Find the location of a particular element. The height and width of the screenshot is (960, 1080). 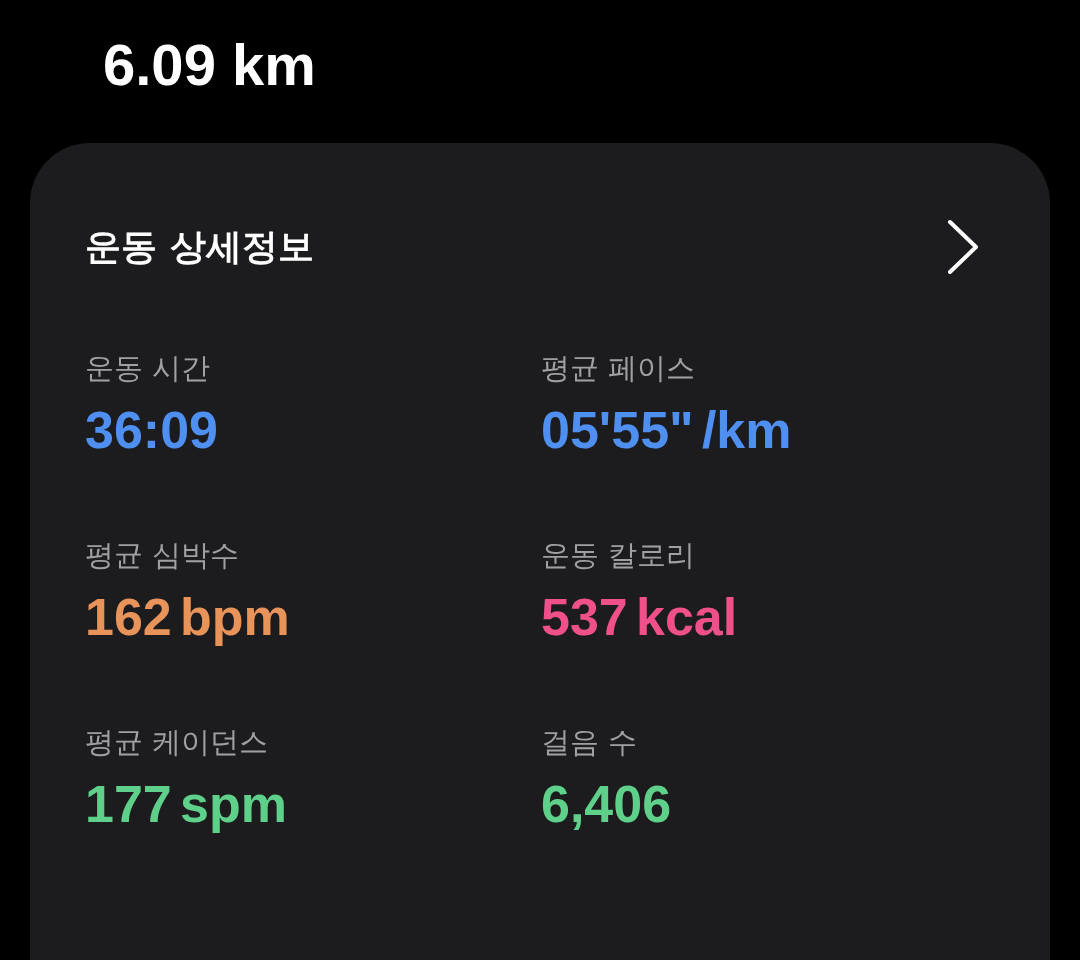

metric-label: 평균 심박수 is located at coordinates (162, 555).